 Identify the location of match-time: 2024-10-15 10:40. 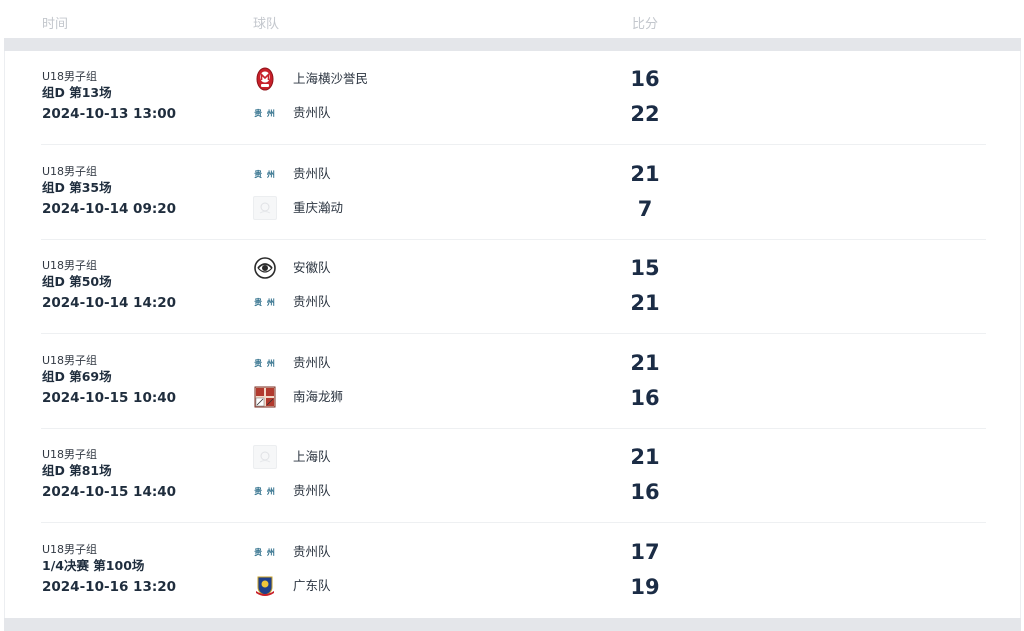
(109, 398).